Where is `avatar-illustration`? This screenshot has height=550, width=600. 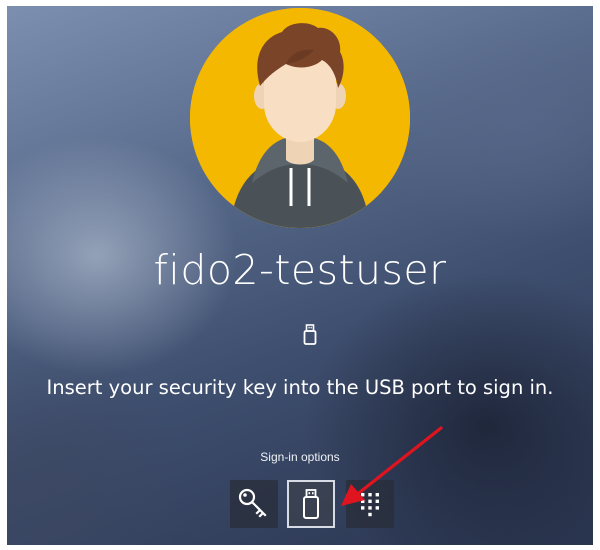
avatar-illustration is located at coordinates (300, 118).